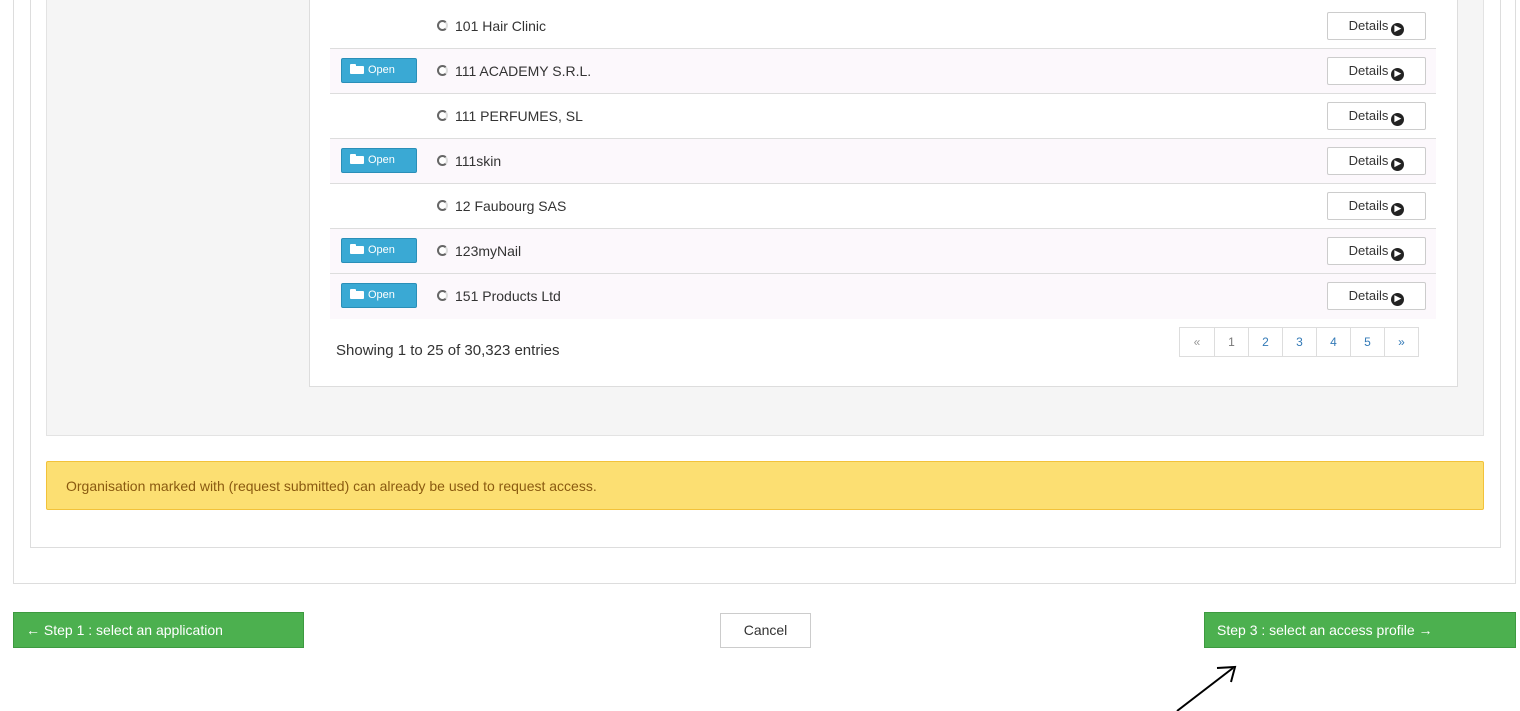  What do you see at coordinates (508, 296) in the screenshot?
I see `organisation-name: 151 Products Ltd` at bounding box center [508, 296].